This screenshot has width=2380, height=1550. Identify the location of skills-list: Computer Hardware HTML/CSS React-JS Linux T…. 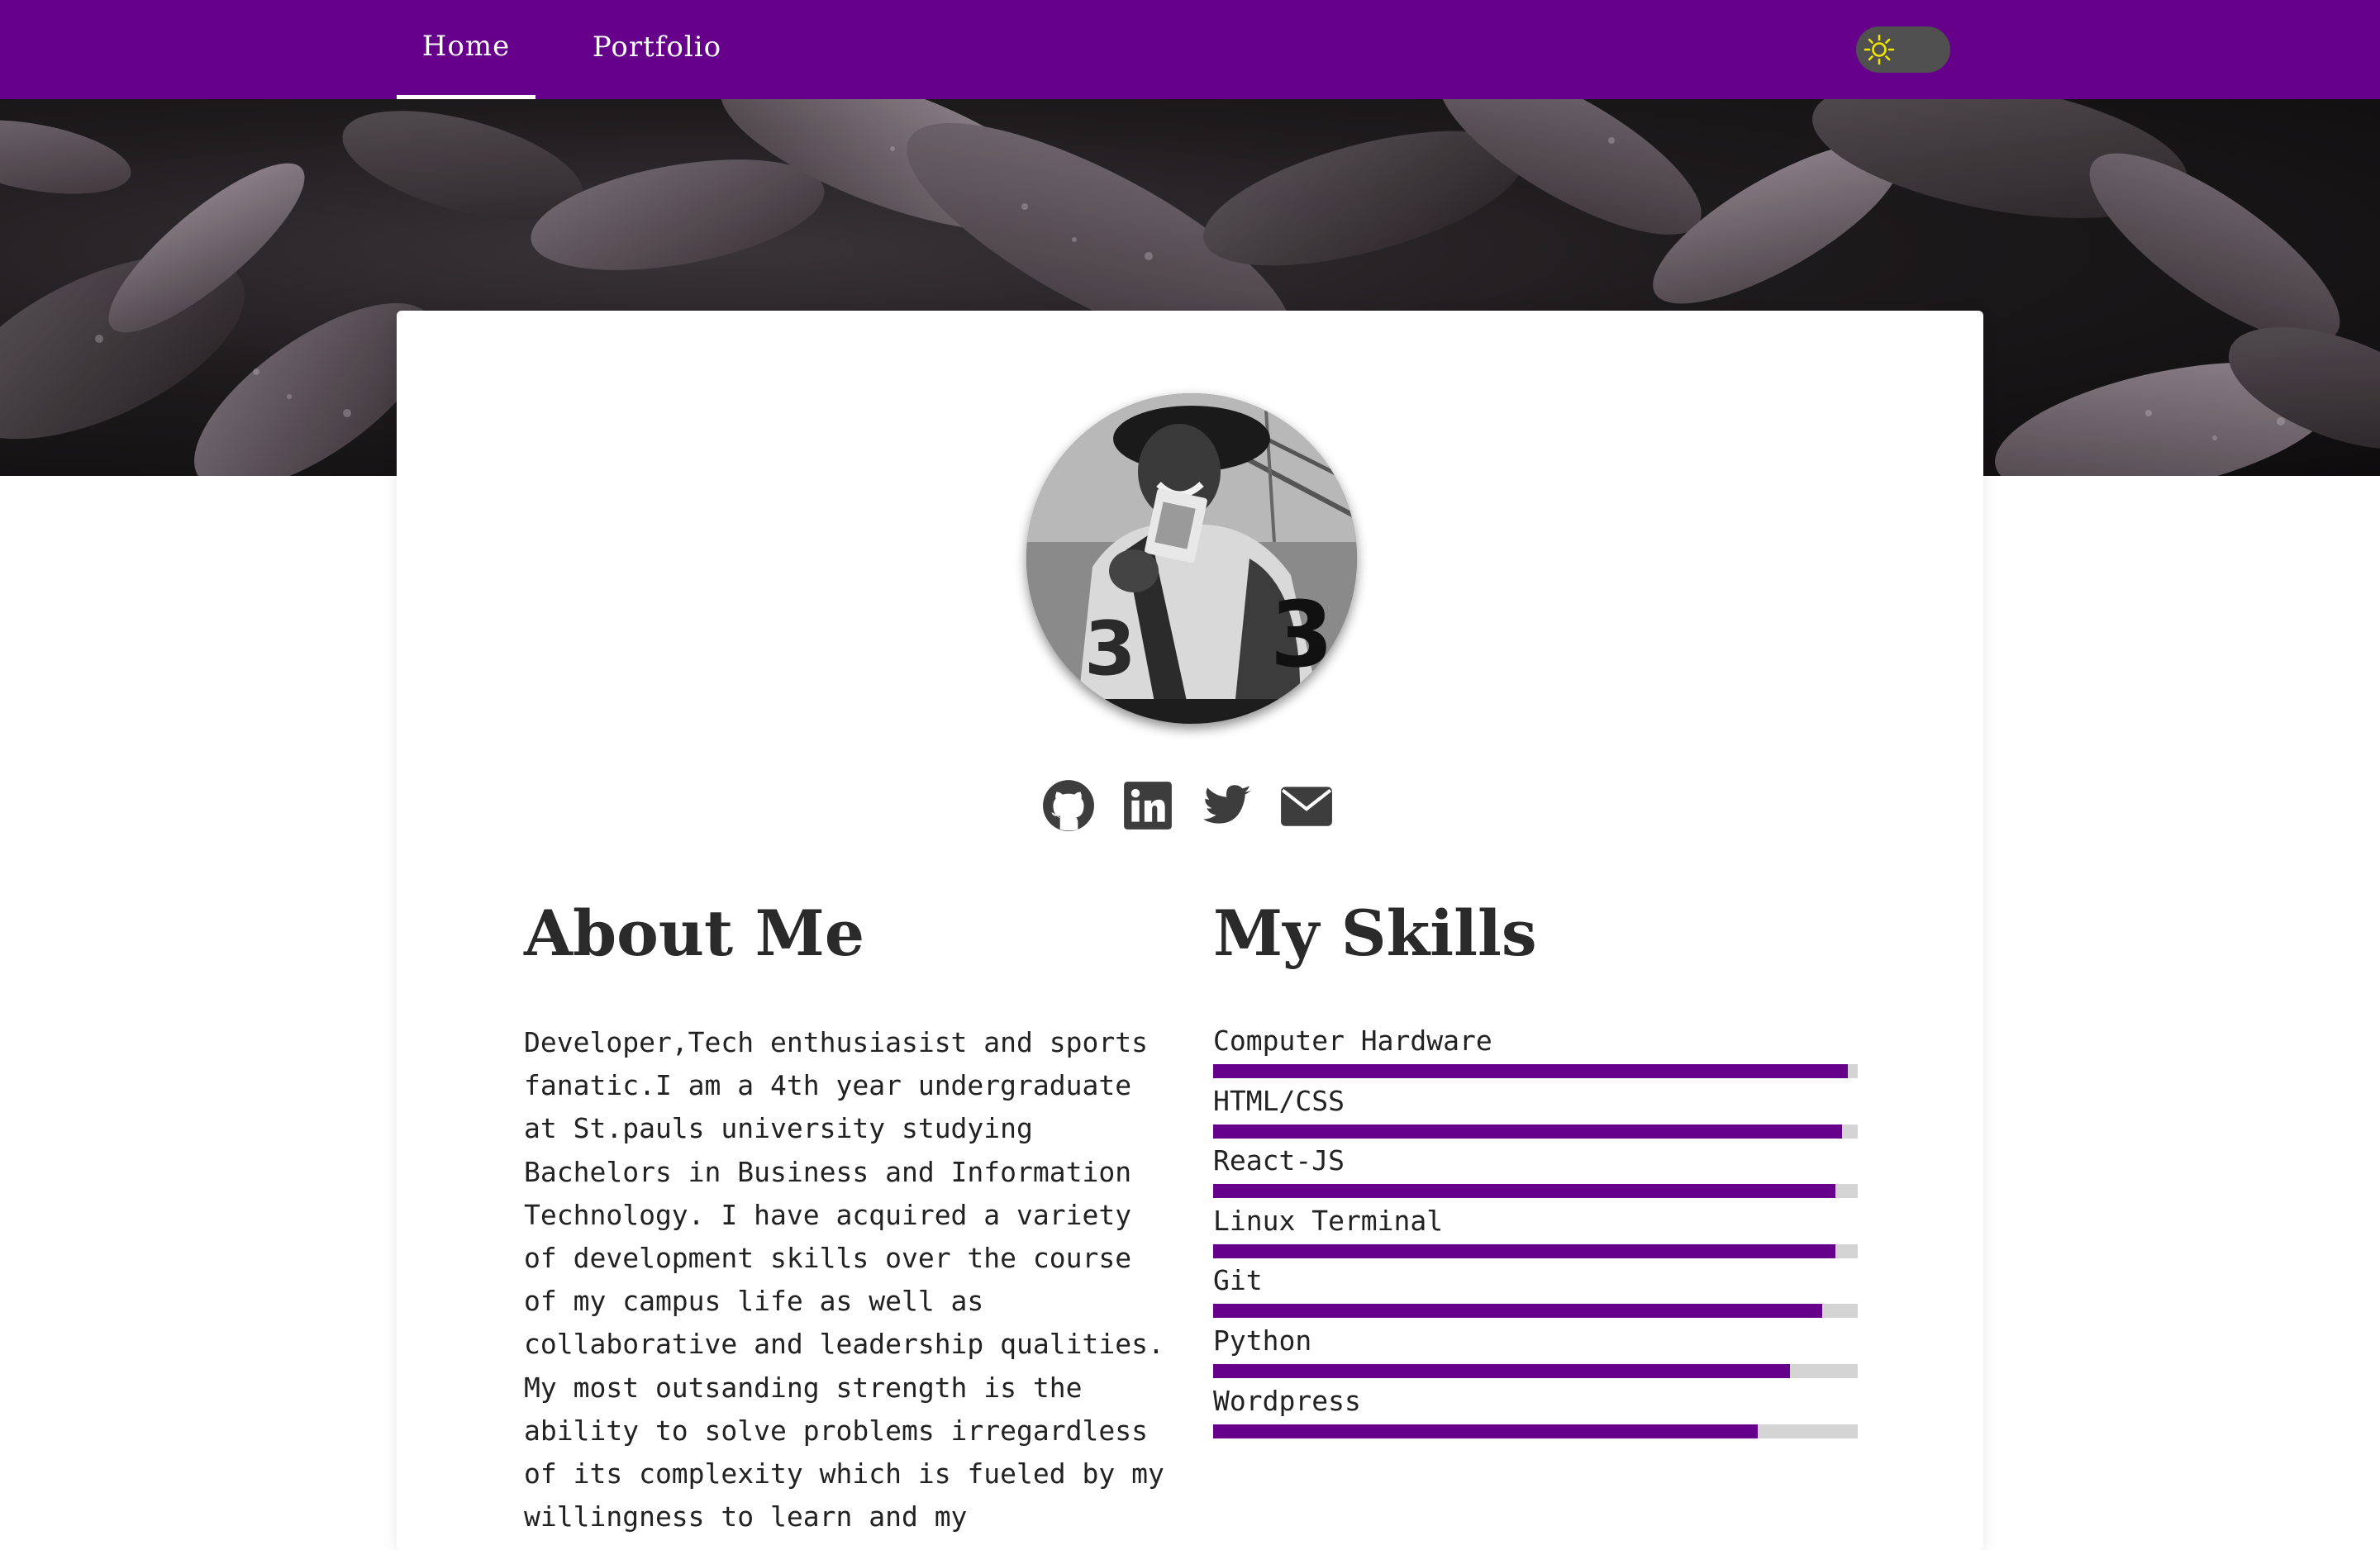
(1535, 1233).